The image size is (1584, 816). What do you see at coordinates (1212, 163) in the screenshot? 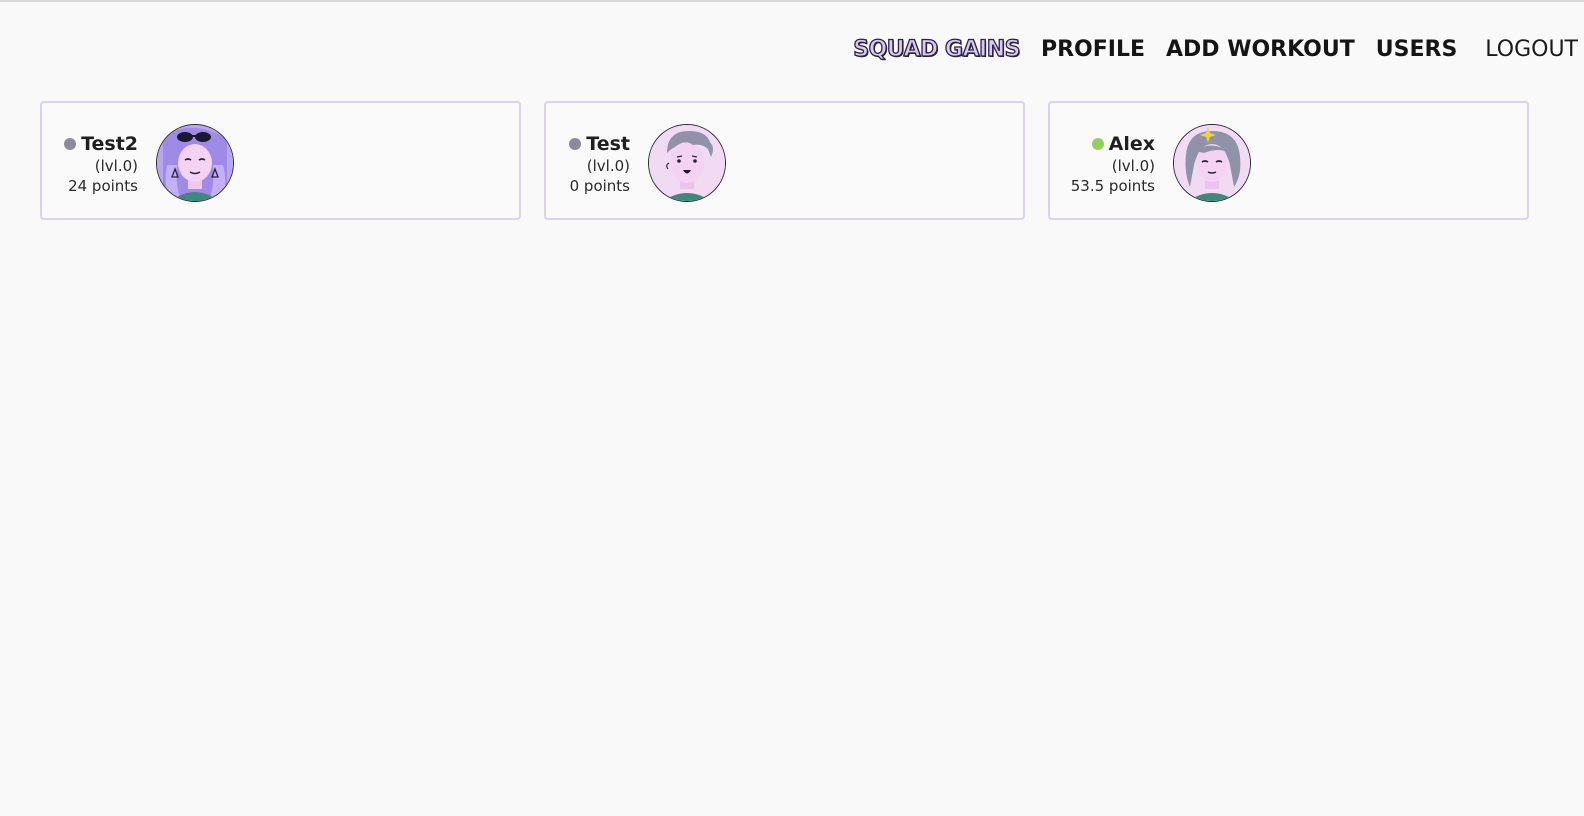
I see `avatar-sparkle-woman-icon` at bounding box center [1212, 163].